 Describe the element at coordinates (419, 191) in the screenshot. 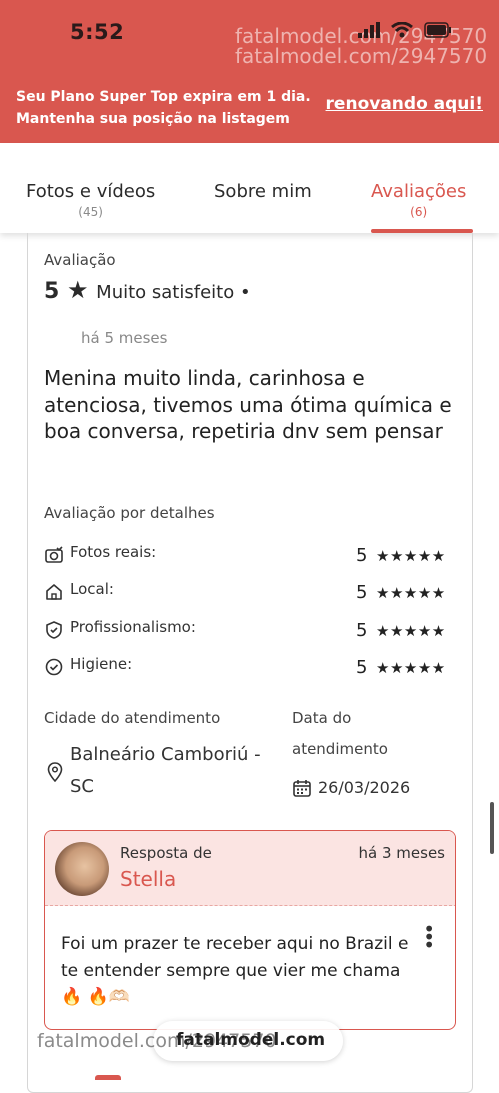

I see `tab-label: Avaliações` at that location.